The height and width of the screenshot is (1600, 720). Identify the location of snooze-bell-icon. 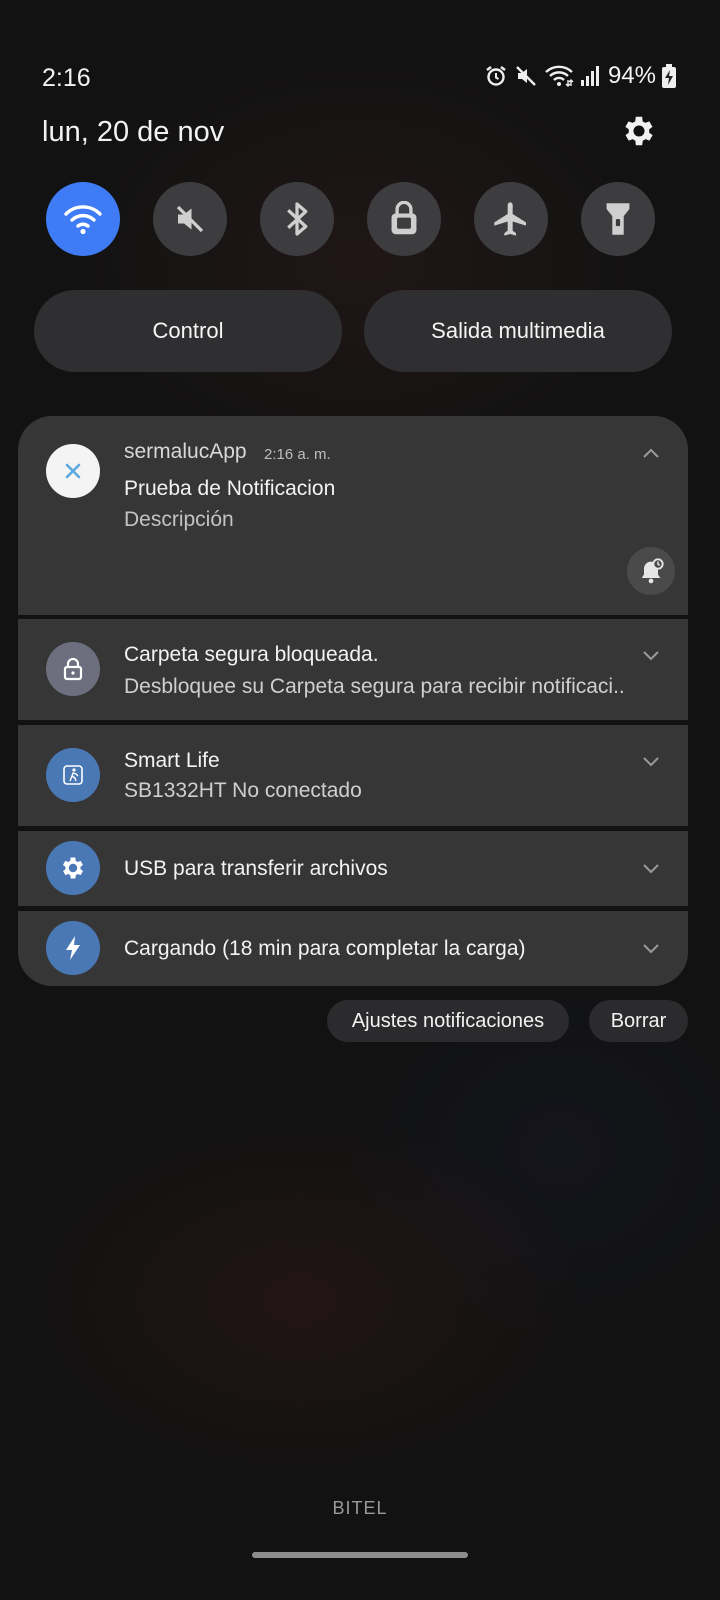
(652, 571).